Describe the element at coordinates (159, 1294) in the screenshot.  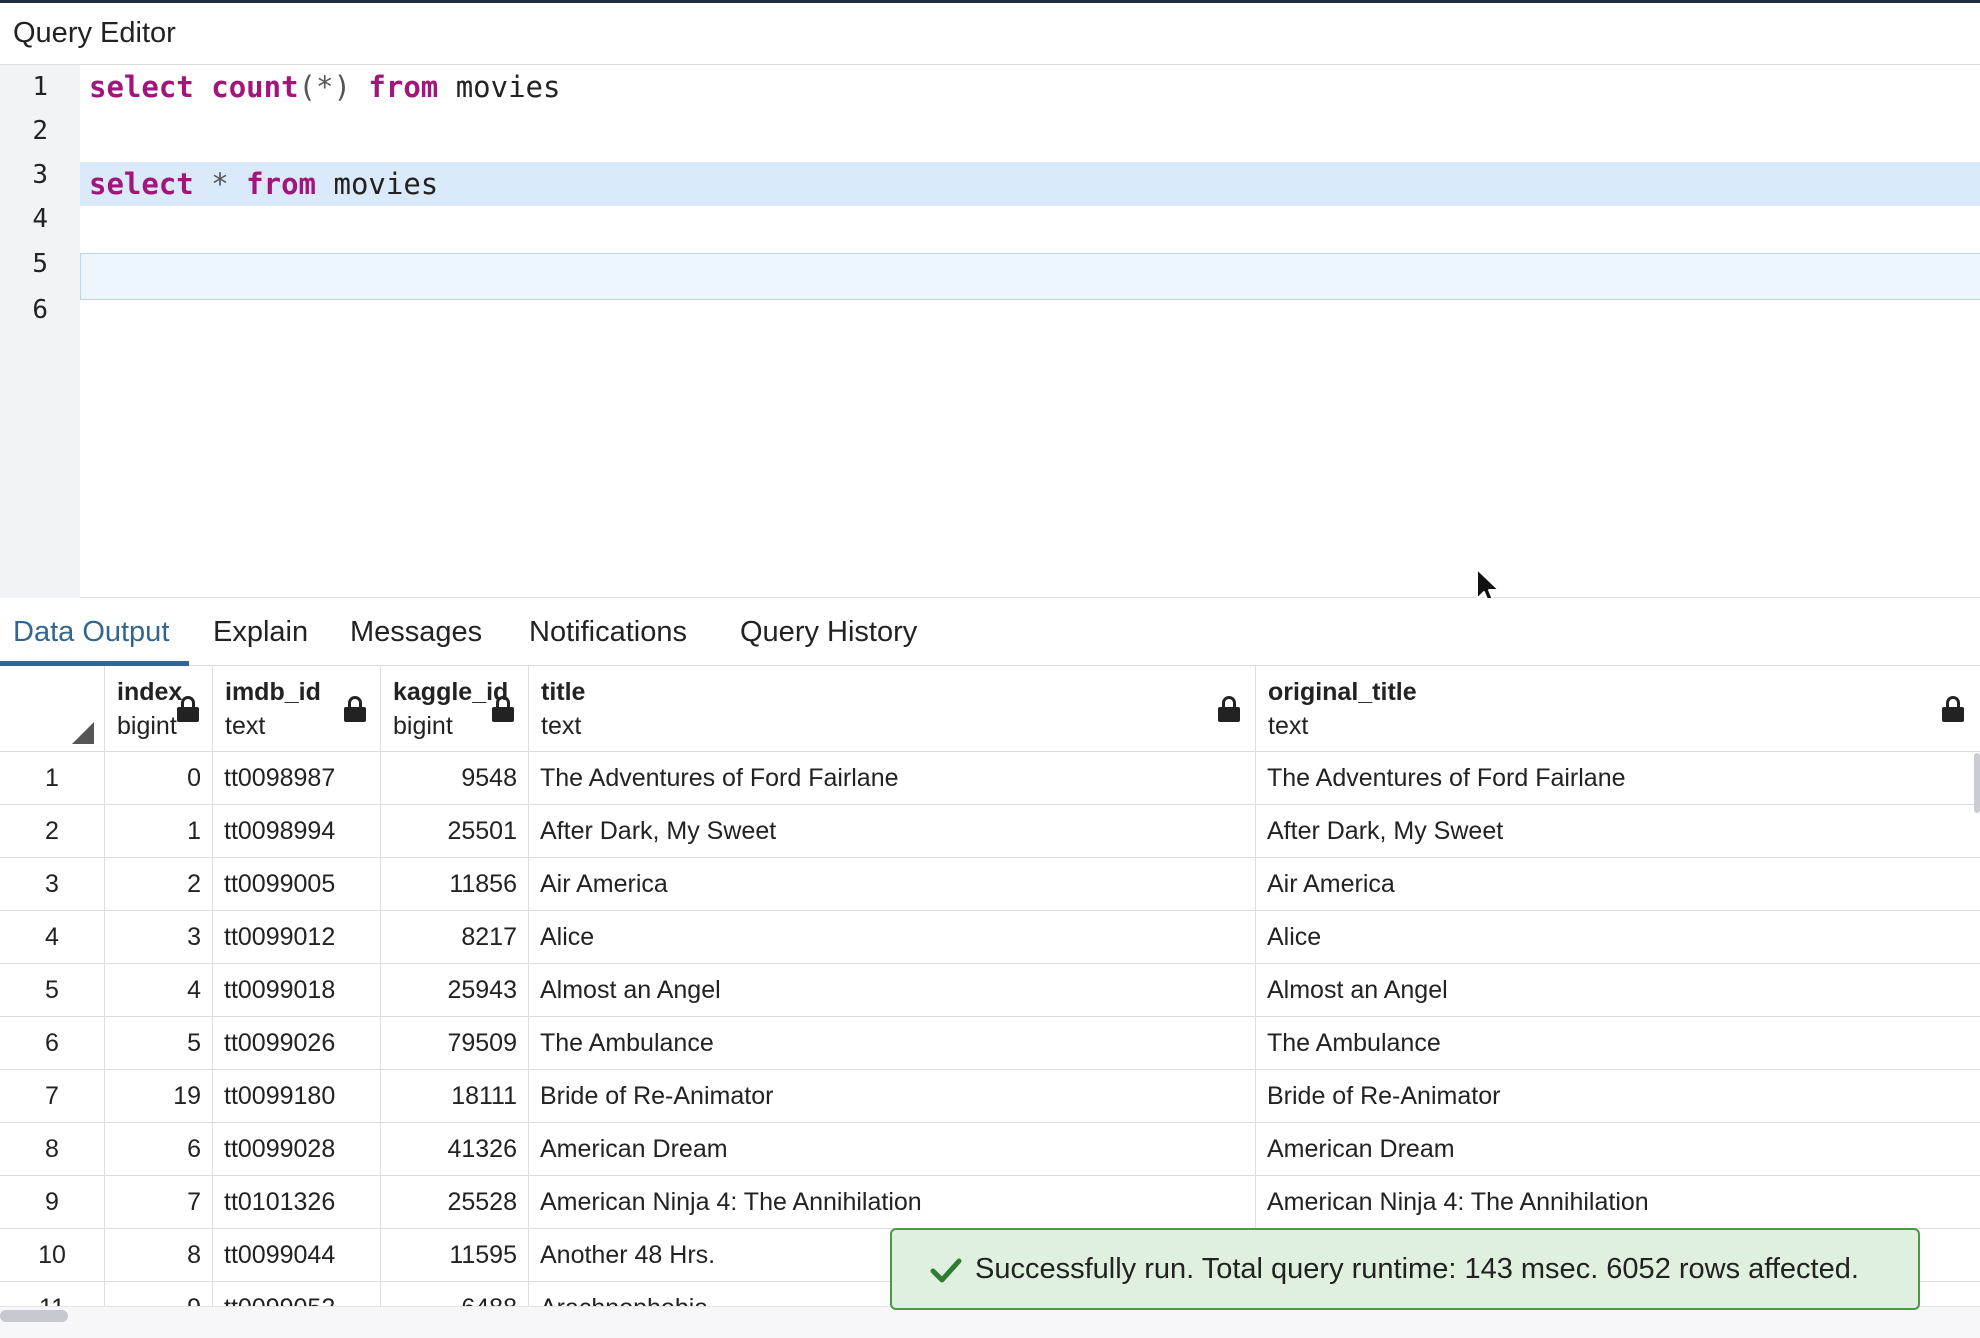
I see `cell-index: 9` at that location.